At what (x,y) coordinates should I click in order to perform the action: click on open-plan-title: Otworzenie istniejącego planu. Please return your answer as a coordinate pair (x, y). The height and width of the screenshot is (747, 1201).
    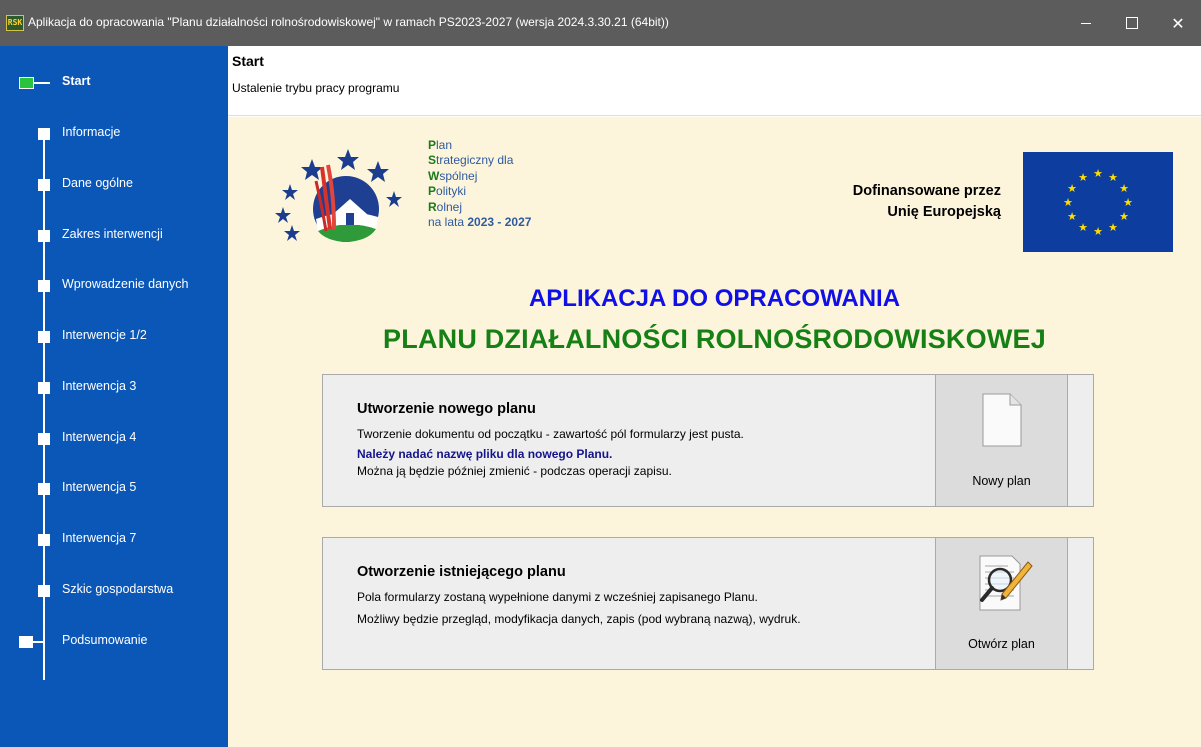
    Looking at the image, I should click on (461, 572).